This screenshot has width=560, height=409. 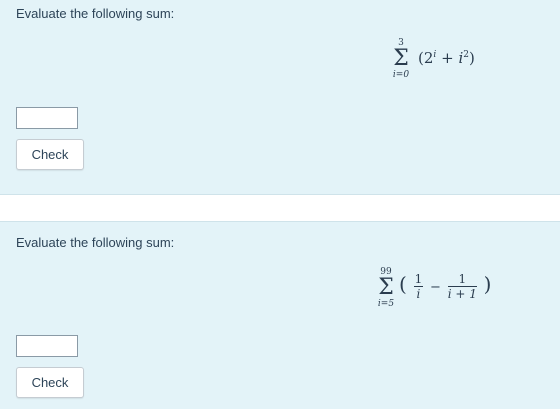 I want to click on minus-sign: −, so click(x=435, y=287).